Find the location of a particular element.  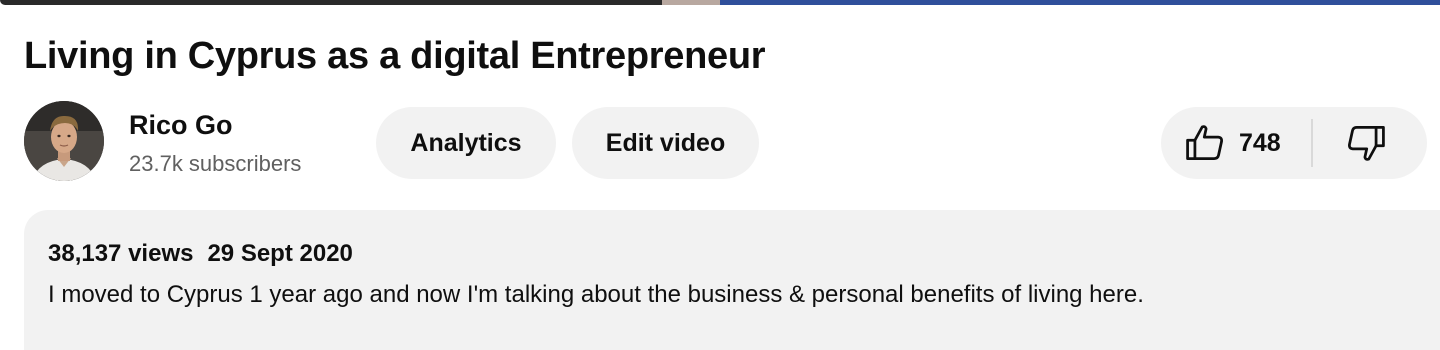

view-count: 38,137 views is located at coordinates (121, 253).